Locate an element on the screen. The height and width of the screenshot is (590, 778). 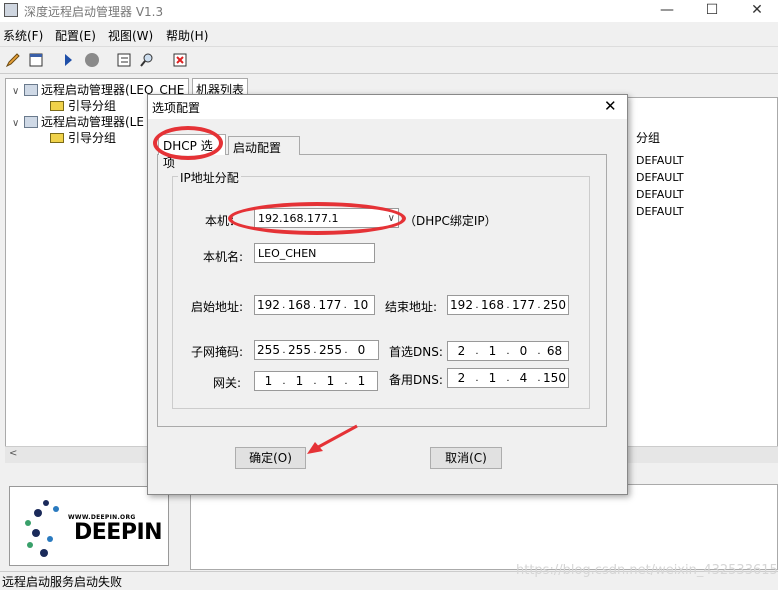
tree-node-label: 远程启动管理器(LE is located at coordinates (92, 122).